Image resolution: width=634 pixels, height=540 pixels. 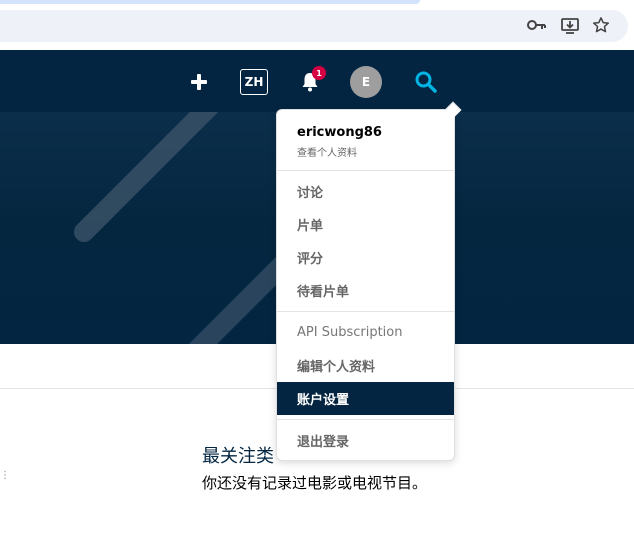 What do you see at coordinates (5, 475) in the screenshot?
I see `edge-mark: ⋮` at bounding box center [5, 475].